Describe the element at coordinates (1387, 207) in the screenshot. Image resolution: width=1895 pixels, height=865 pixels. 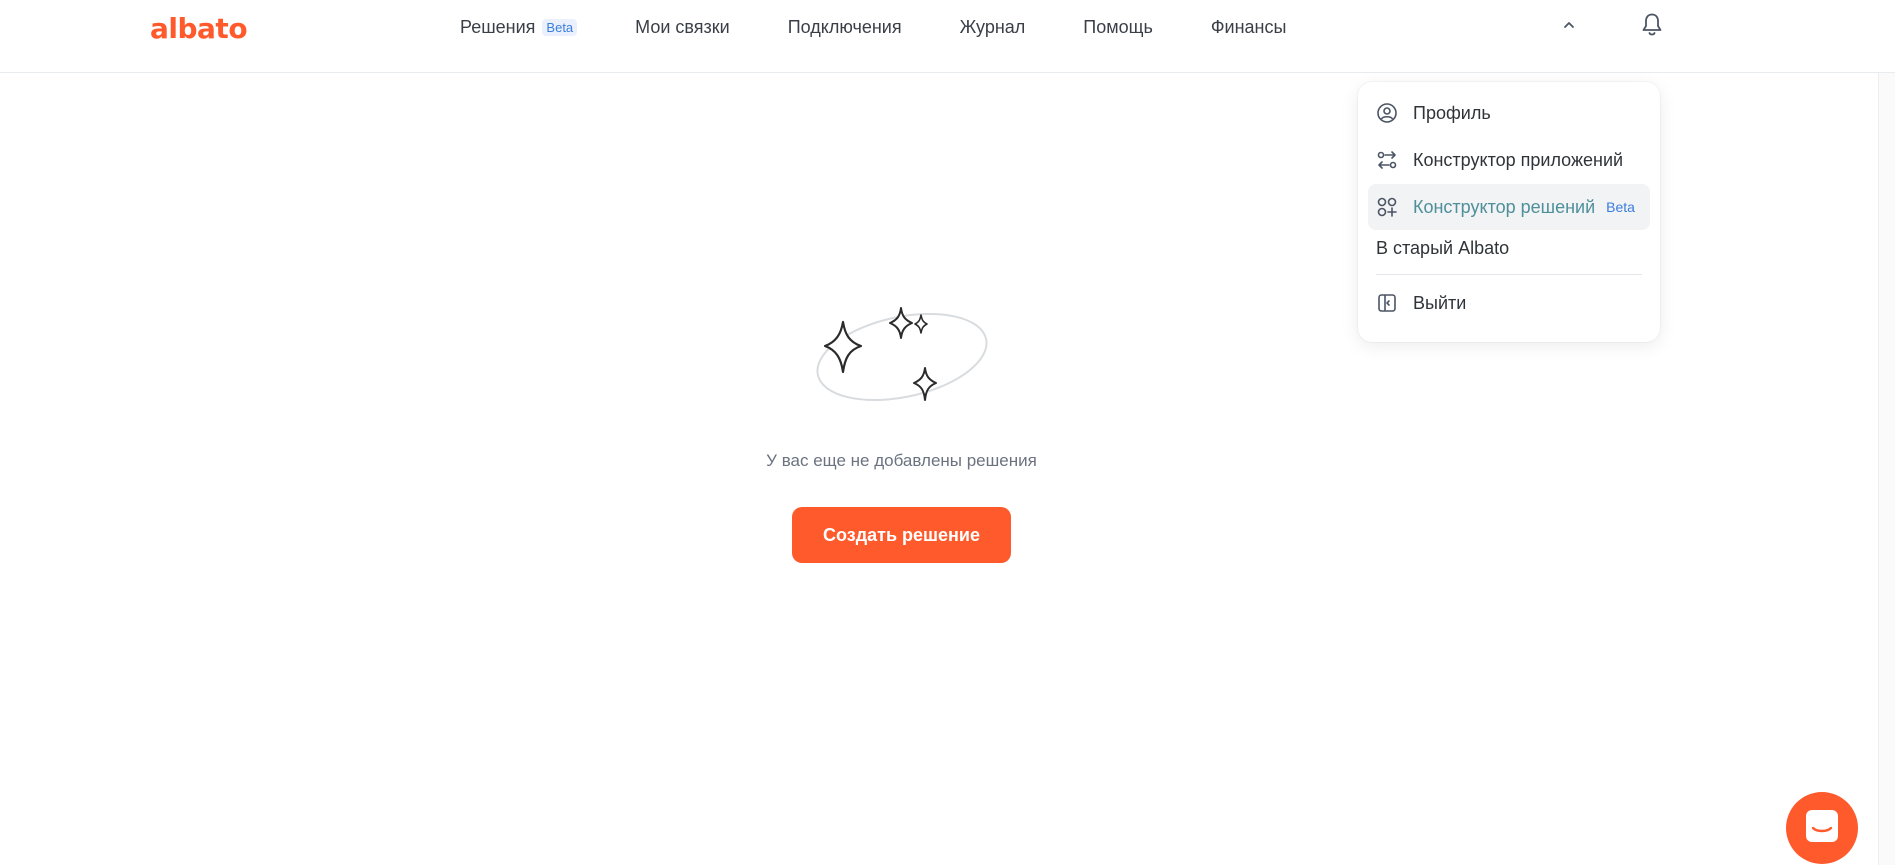
I see `solutions-builder-icon` at that location.